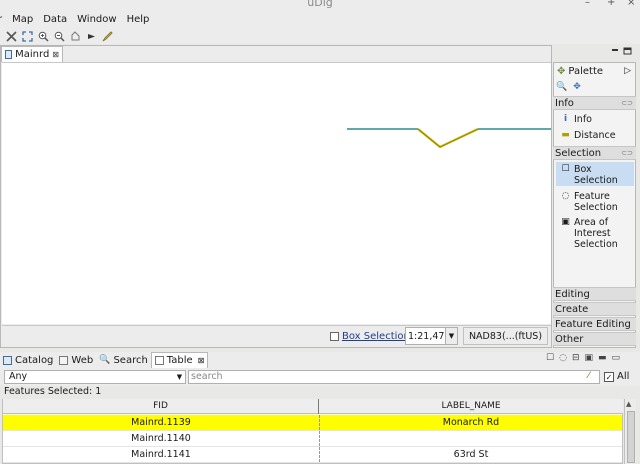  Describe the element at coordinates (431, 336) in the screenshot. I see `scale-combo: 1:21,477 ▼` at that location.